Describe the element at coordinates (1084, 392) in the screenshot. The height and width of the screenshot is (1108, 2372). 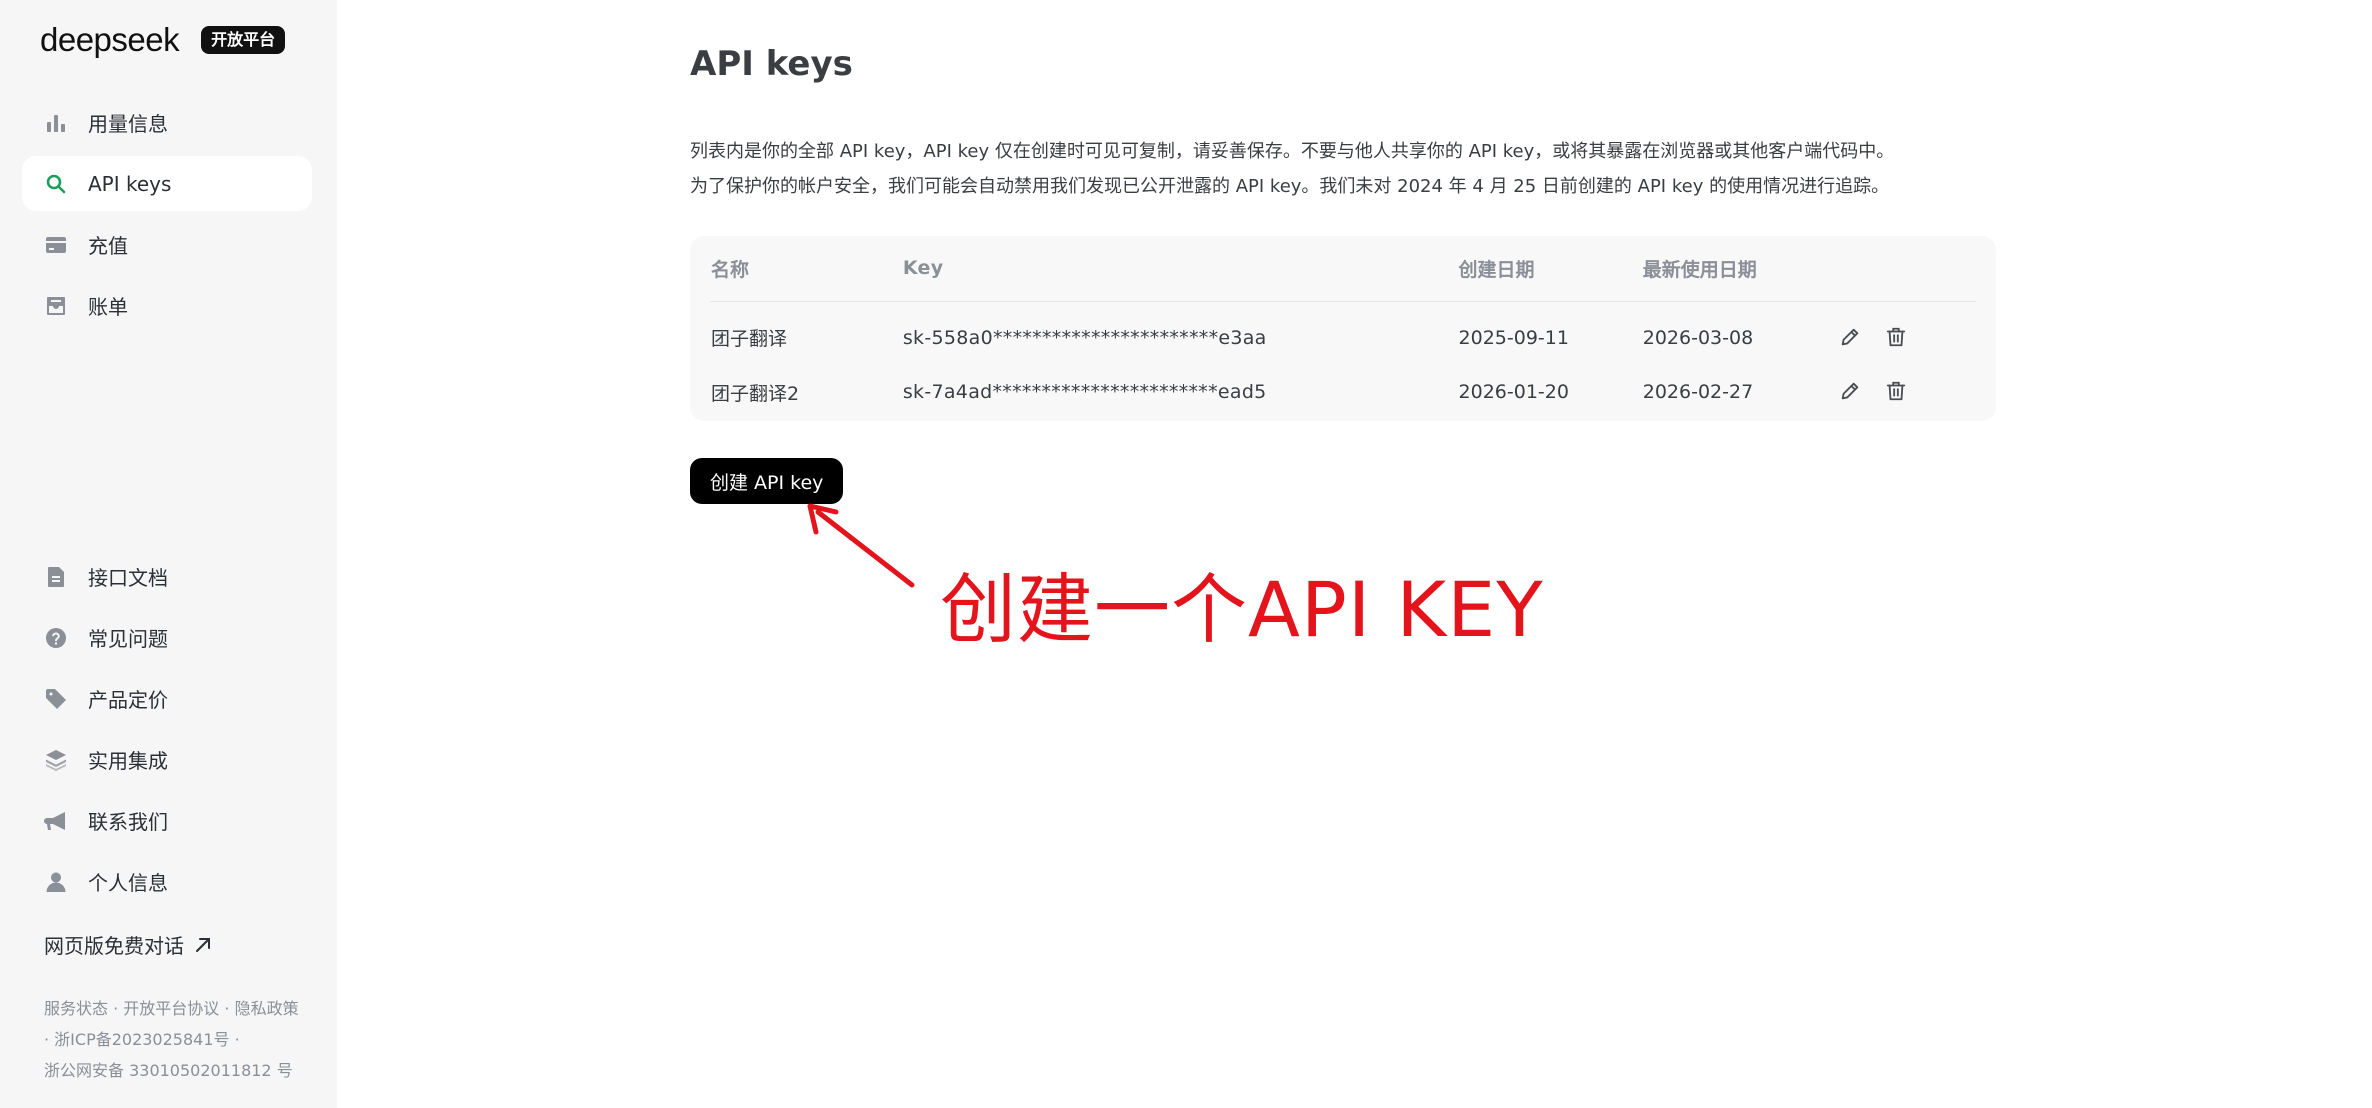
I see `key-value: sk-7a4ad***********************ead5` at that location.